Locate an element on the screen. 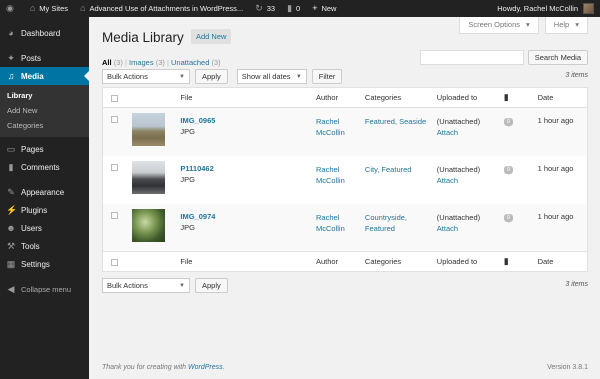 The height and width of the screenshot is (379, 600). sidebar-item-label: Settings is located at coordinates (35, 264).